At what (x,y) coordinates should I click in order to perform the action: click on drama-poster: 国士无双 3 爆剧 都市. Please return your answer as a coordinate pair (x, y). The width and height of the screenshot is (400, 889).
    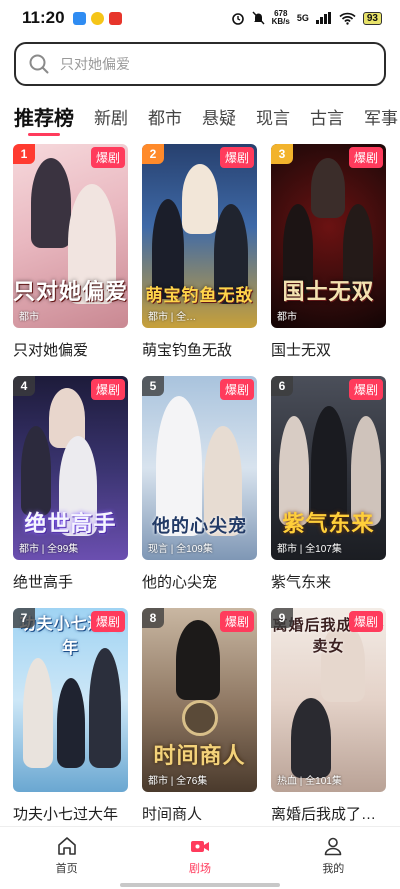
    Looking at the image, I should click on (328, 236).